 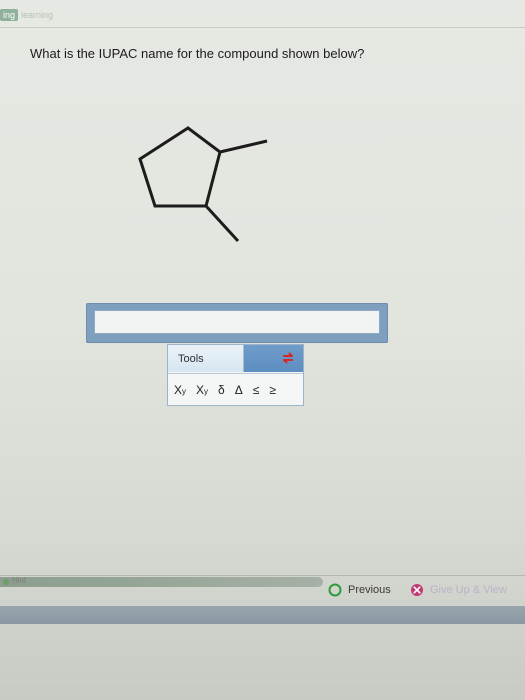 I want to click on tools-panel: Tools Xy Xy δ Δ ≤ ≥, so click(x=235, y=375).